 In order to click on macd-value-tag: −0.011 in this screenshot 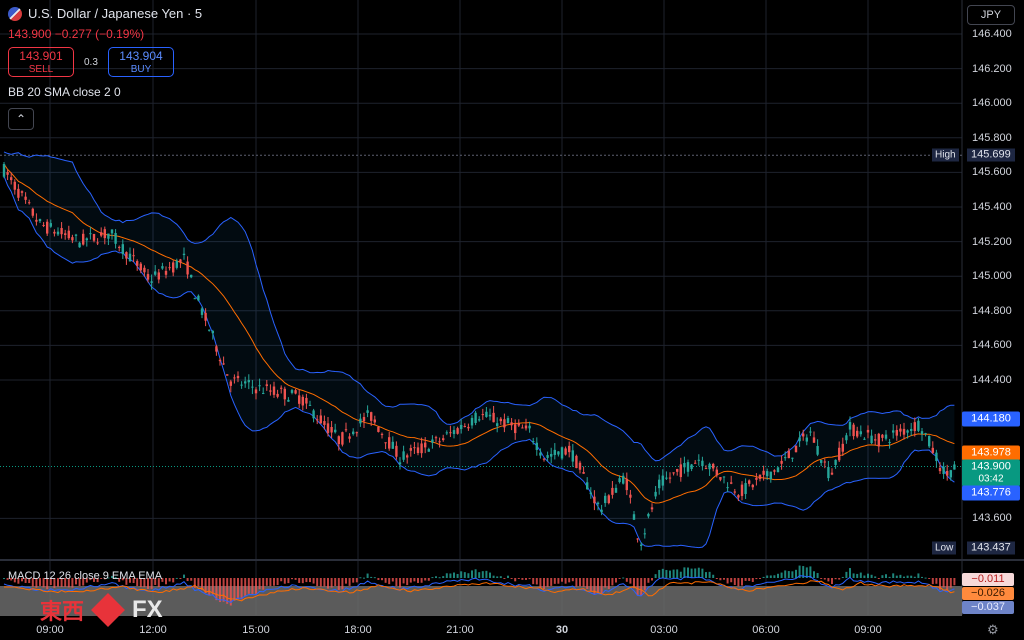, I will do `click(988, 579)`.